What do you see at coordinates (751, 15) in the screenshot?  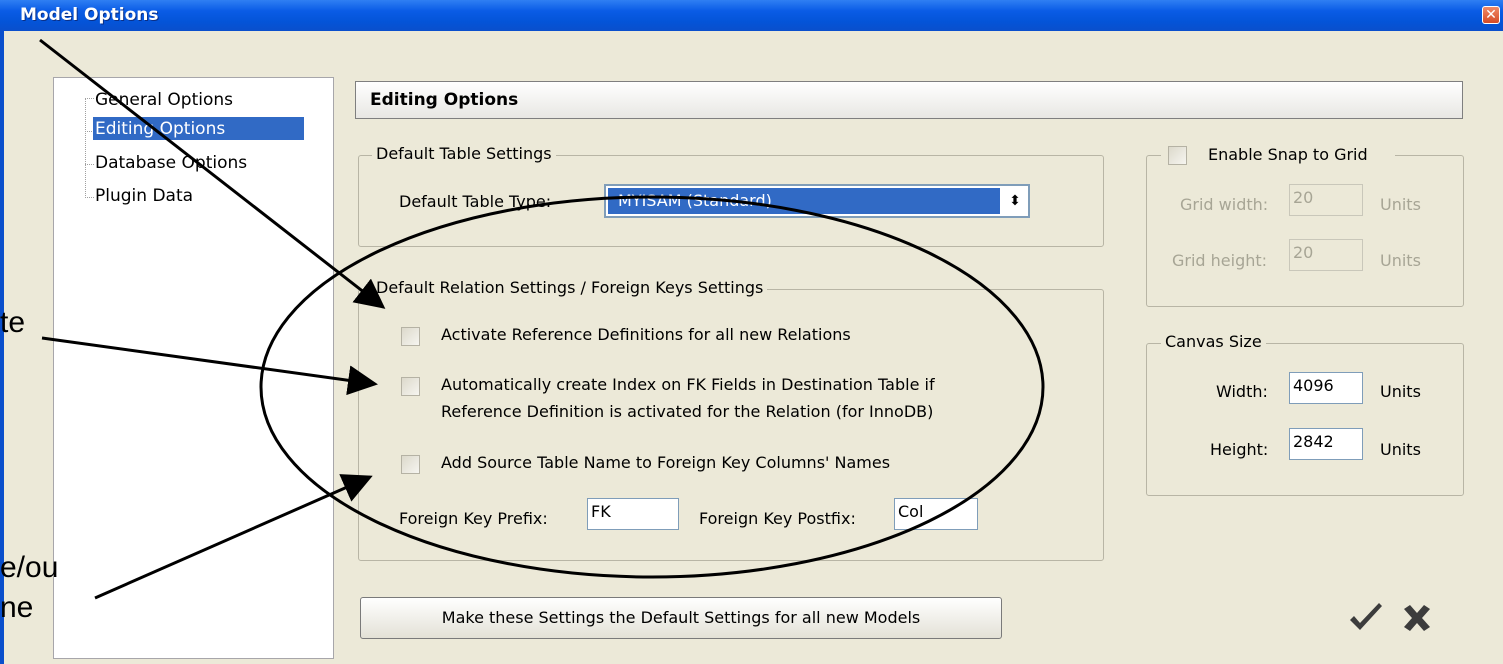 I see `title-bar: Model Options ✕` at bounding box center [751, 15].